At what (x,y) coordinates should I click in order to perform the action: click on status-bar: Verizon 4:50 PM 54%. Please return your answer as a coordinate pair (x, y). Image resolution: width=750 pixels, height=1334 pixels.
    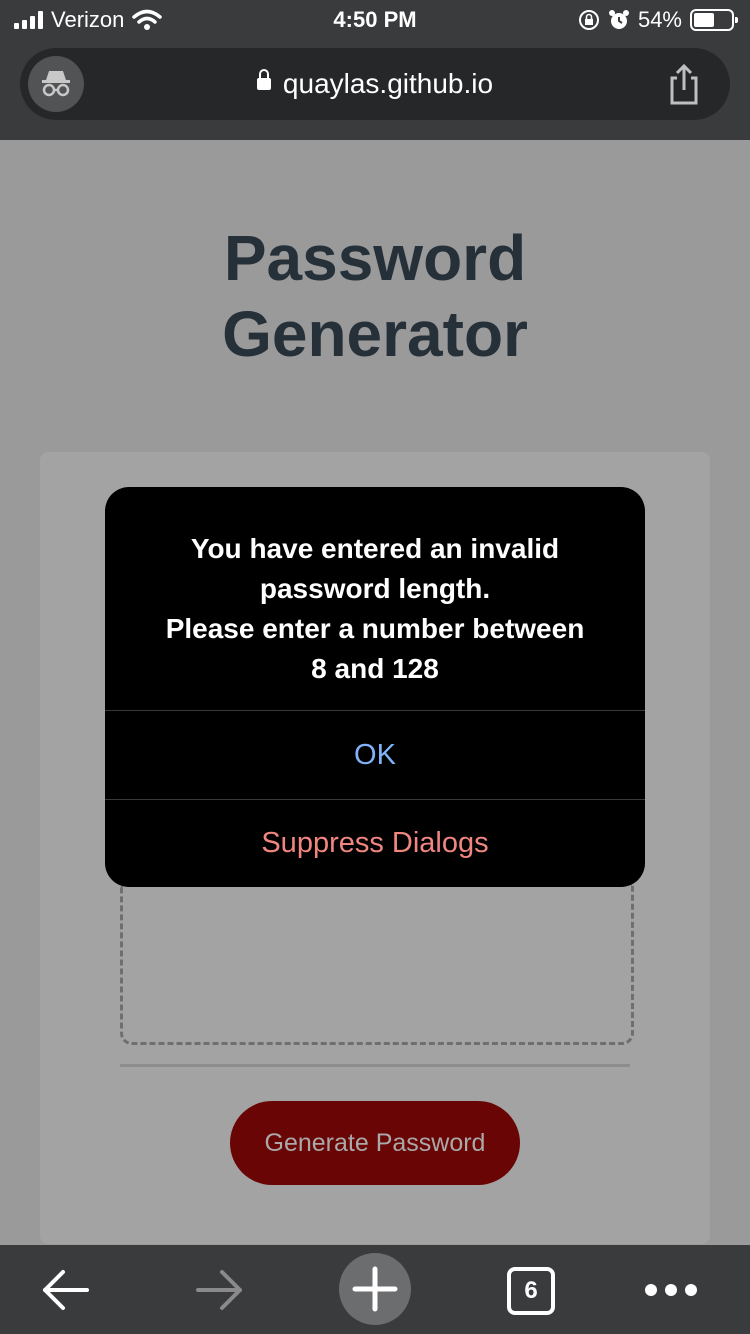
    Looking at the image, I should click on (375, 20).